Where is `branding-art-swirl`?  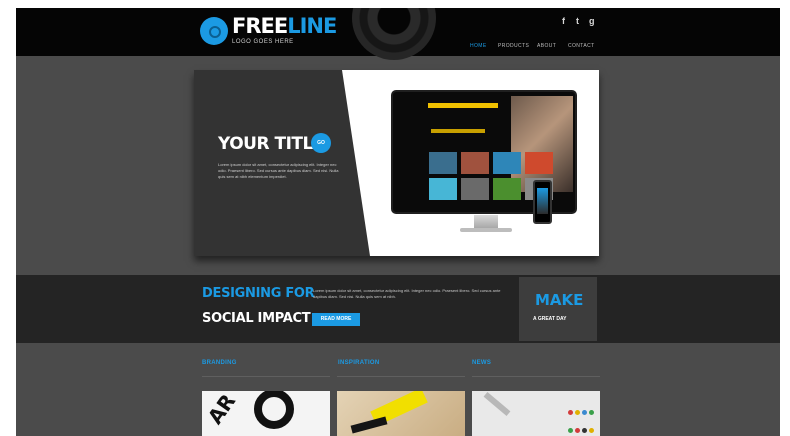
branding-art-swirl is located at coordinates (274, 410).